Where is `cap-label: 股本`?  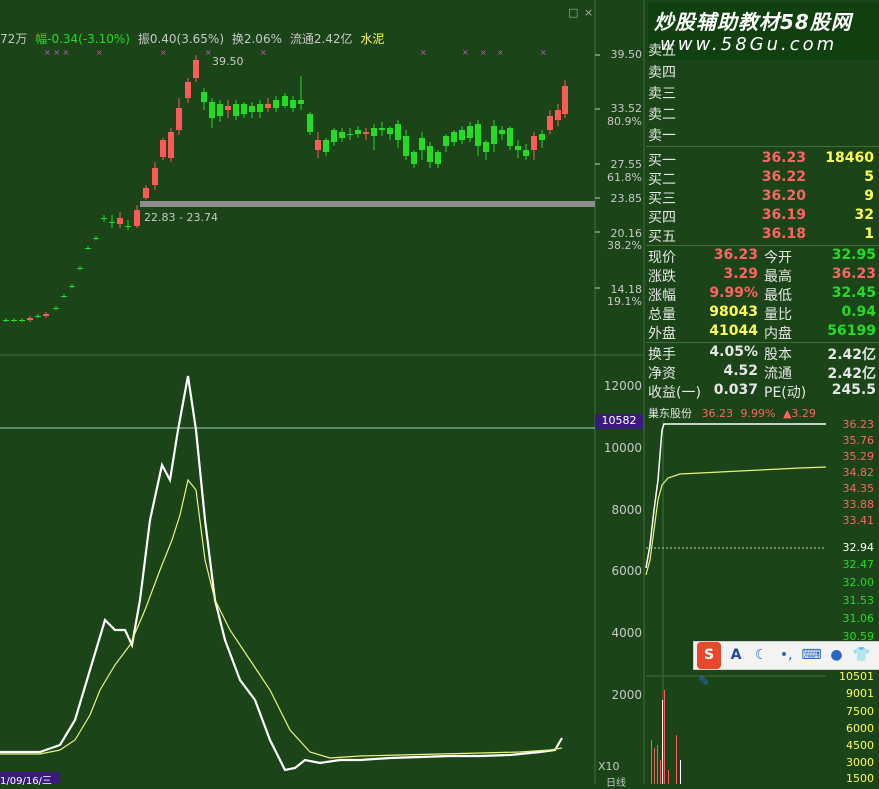 cap-label: 股本 is located at coordinates (778, 355).